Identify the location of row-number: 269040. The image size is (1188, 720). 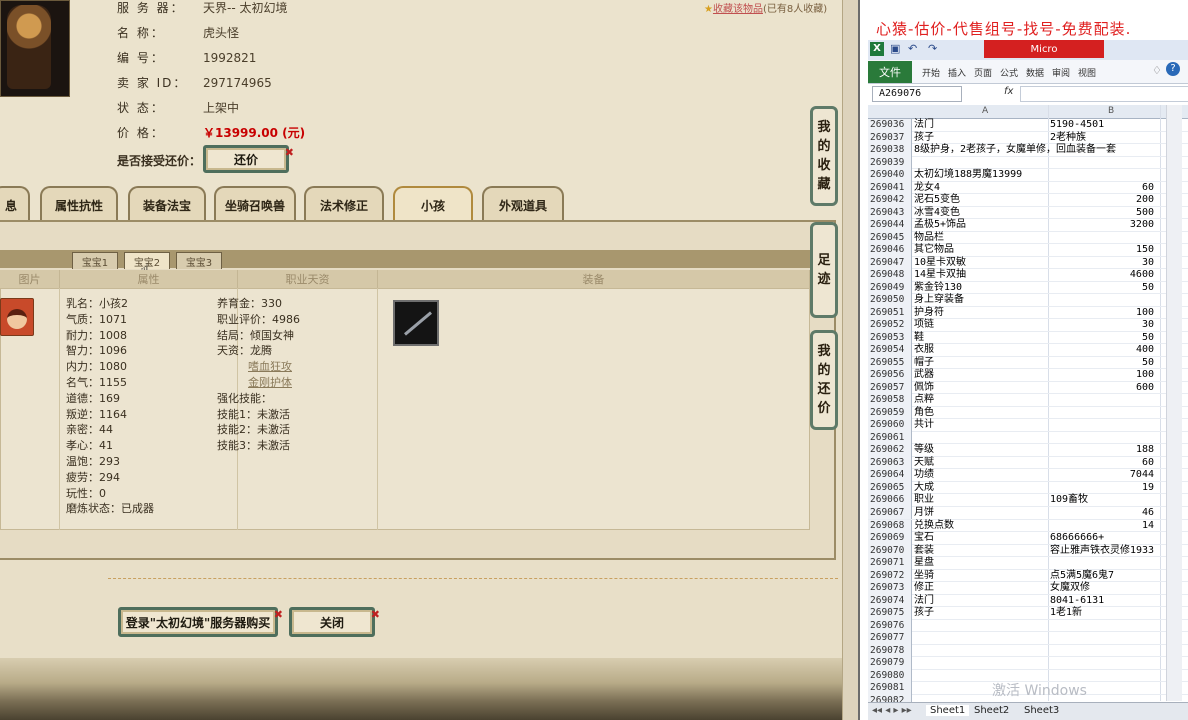
(890, 175).